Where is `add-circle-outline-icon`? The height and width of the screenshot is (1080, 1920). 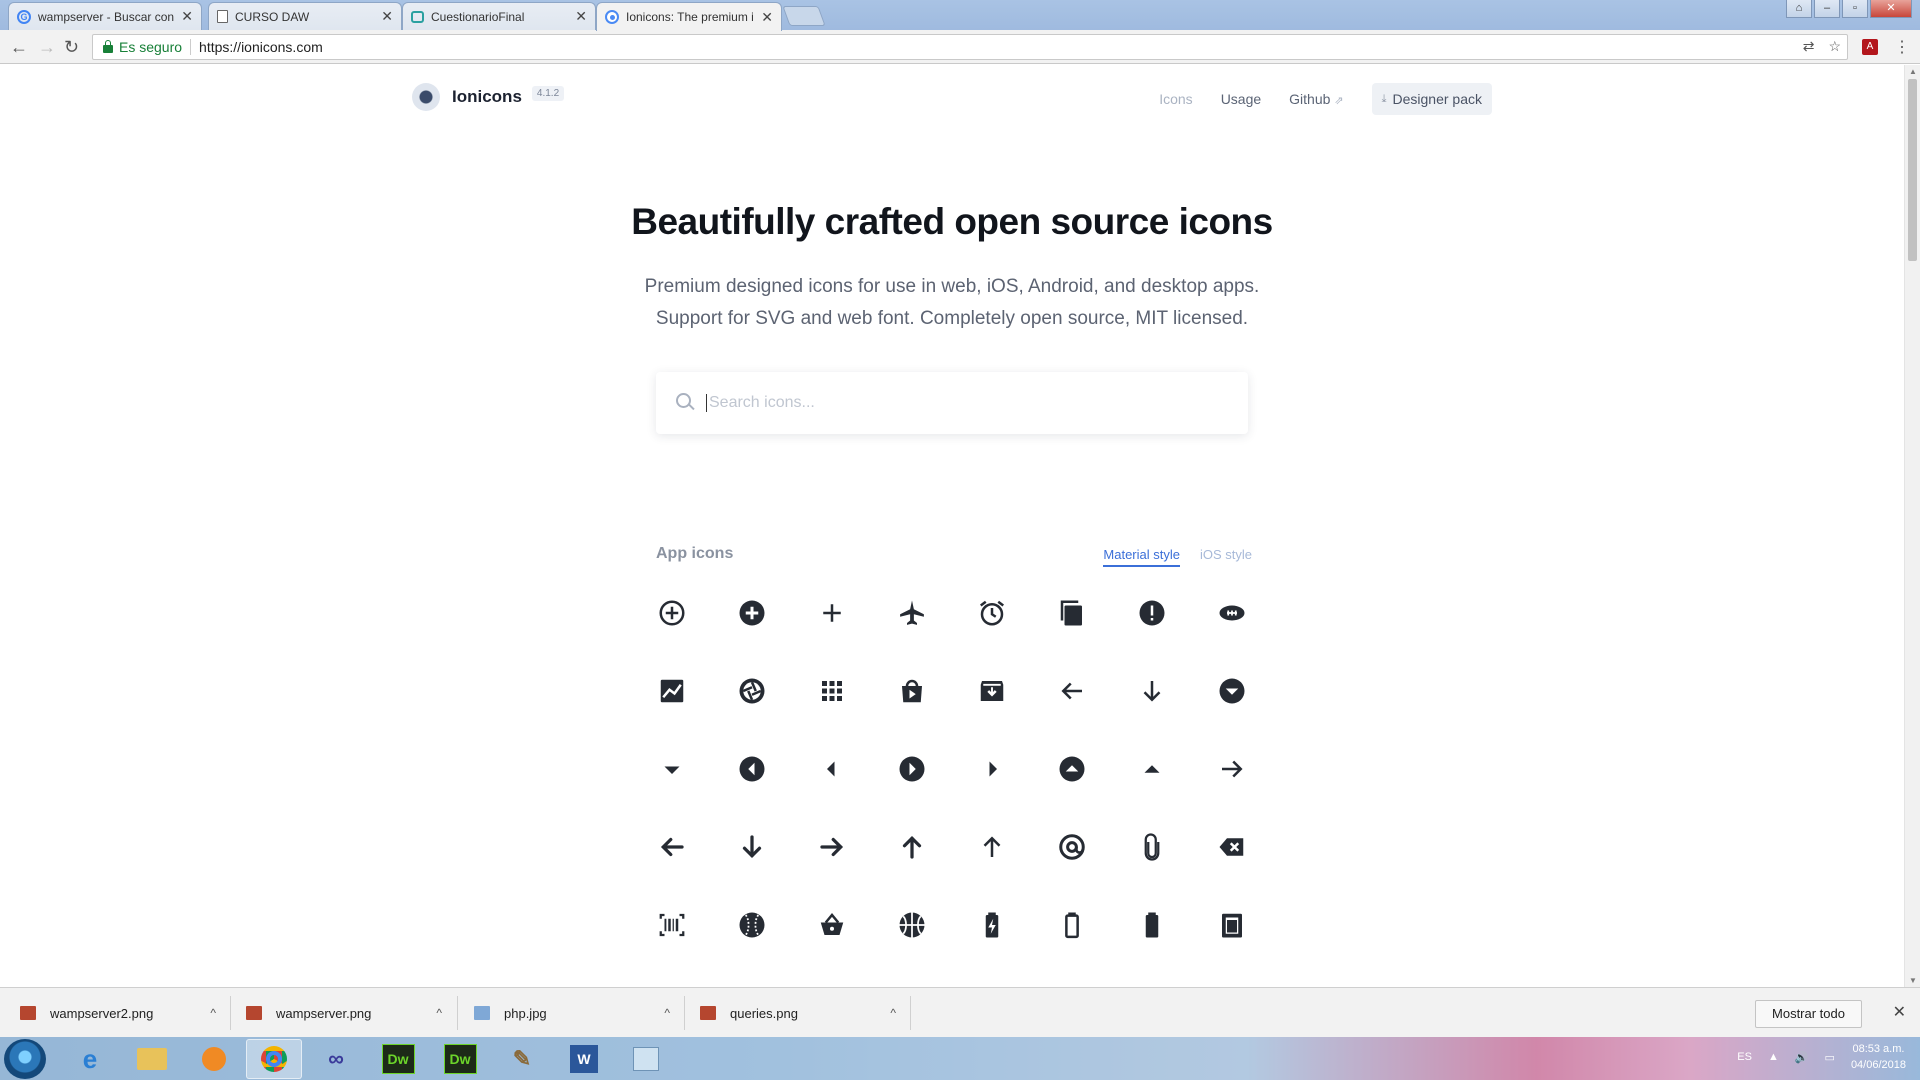 add-circle-outline-icon is located at coordinates (672, 613).